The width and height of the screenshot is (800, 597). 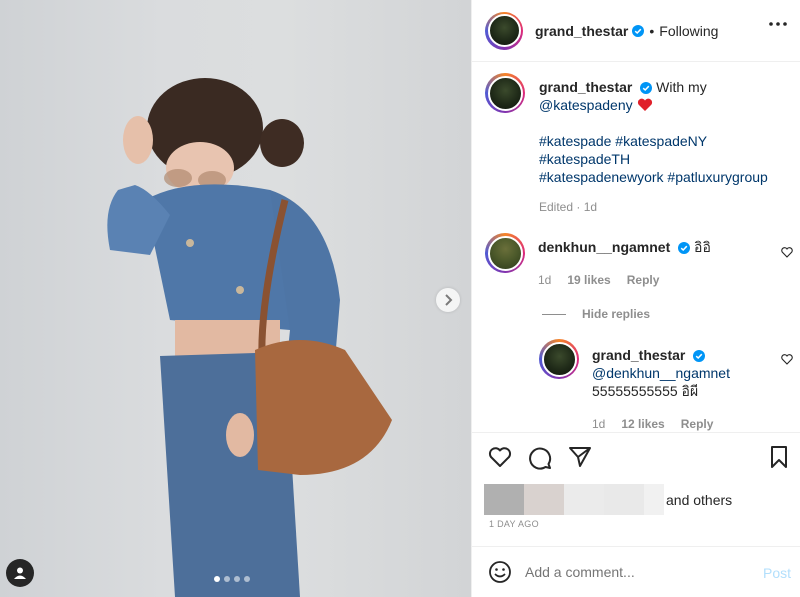 I want to click on add-comment-bar: Post, so click(x=636, y=571).